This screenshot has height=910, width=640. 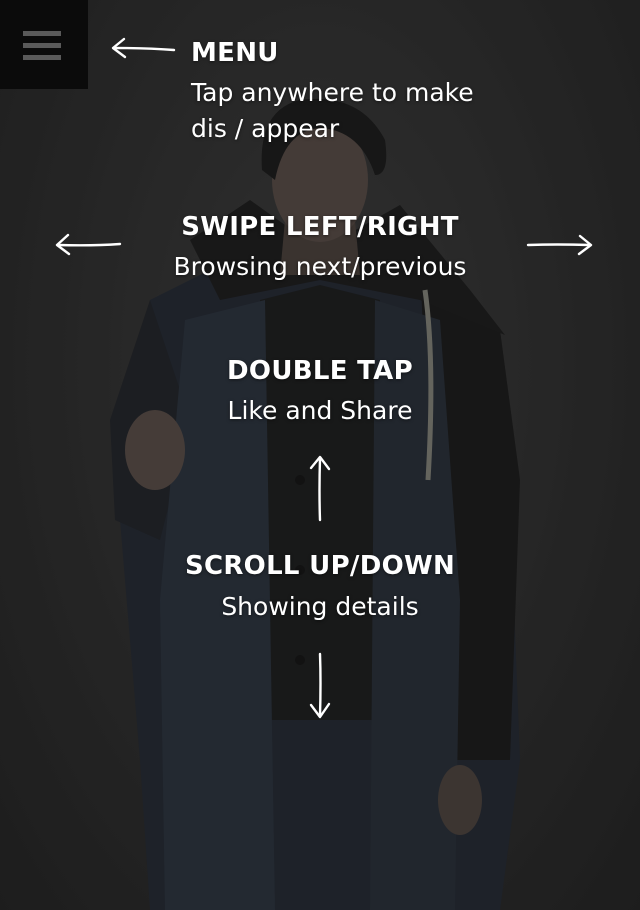 What do you see at coordinates (320, 410) in the screenshot?
I see `double-tap-text: Like and Share` at bounding box center [320, 410].